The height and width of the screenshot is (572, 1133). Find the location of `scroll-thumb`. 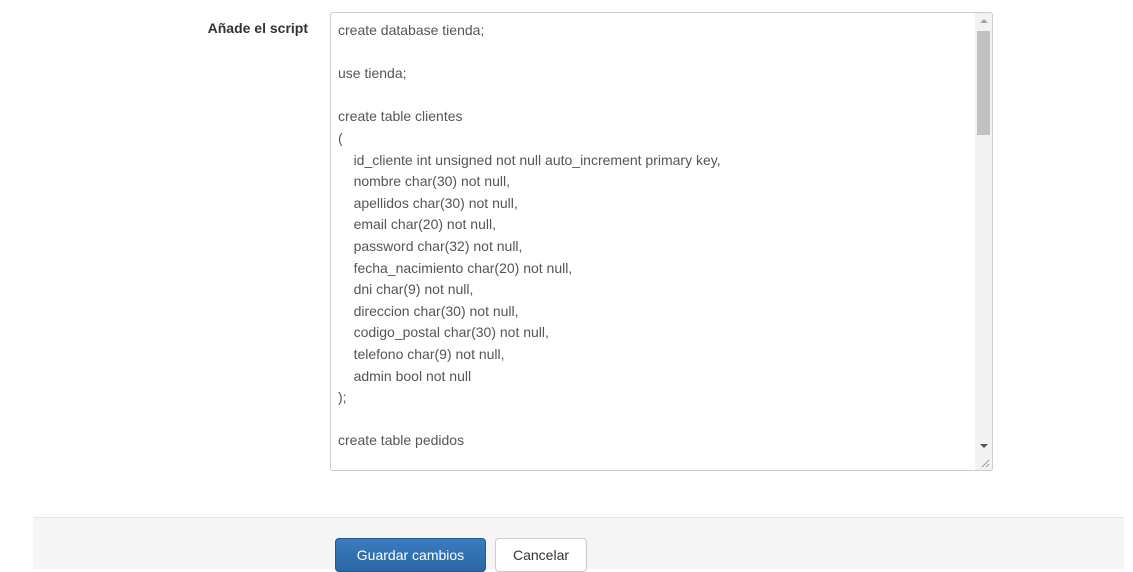

scroll-thumb is located at coordinates (983, 83).